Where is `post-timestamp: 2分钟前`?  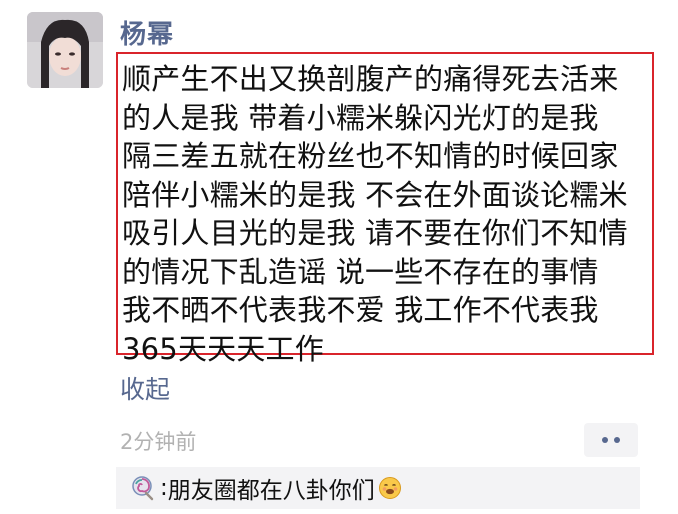 post-timestamp: 2分钟前 is located at coordinates (158, 442).